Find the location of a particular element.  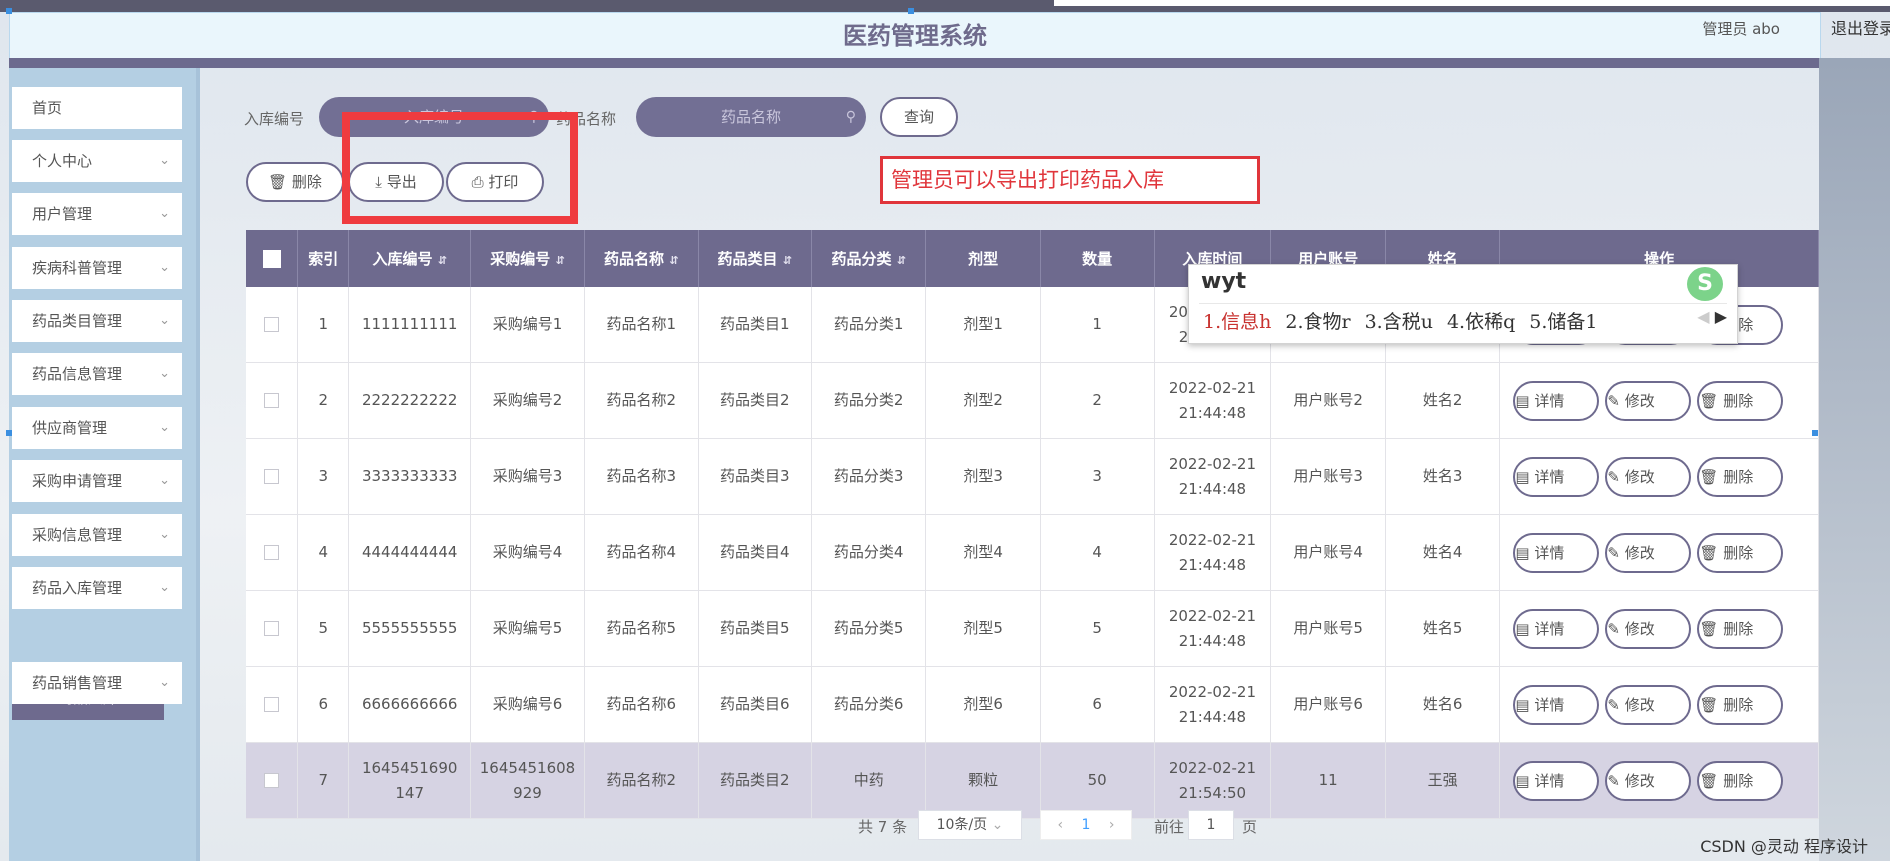

trash-icon: 🗑 is located at coordinates (1709, 780).